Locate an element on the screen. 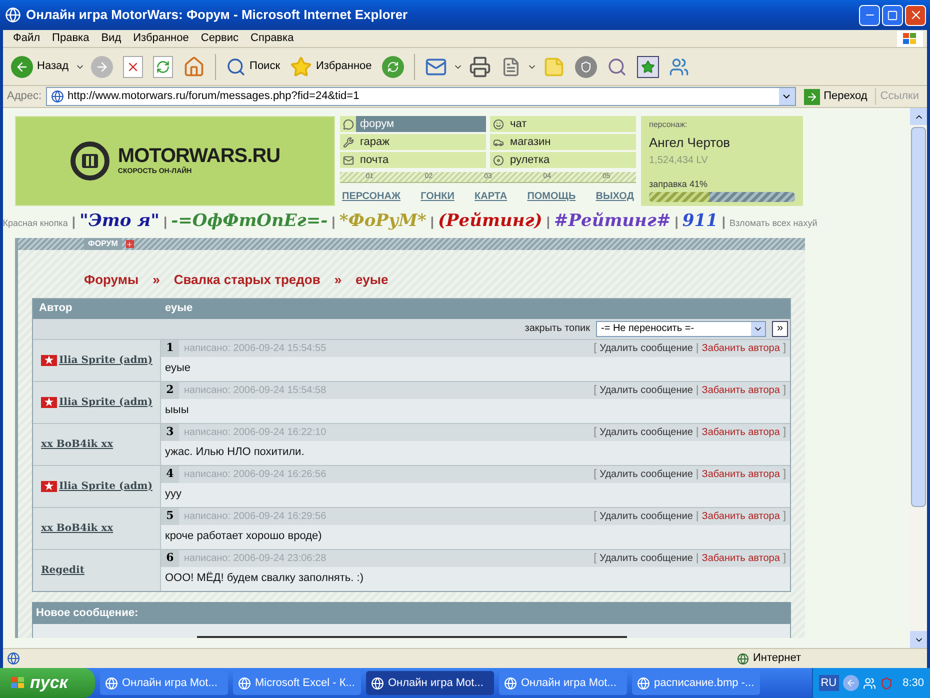 This screenshot has width=930, height=698. bracket-text: | is located at coordinates (697, 432).